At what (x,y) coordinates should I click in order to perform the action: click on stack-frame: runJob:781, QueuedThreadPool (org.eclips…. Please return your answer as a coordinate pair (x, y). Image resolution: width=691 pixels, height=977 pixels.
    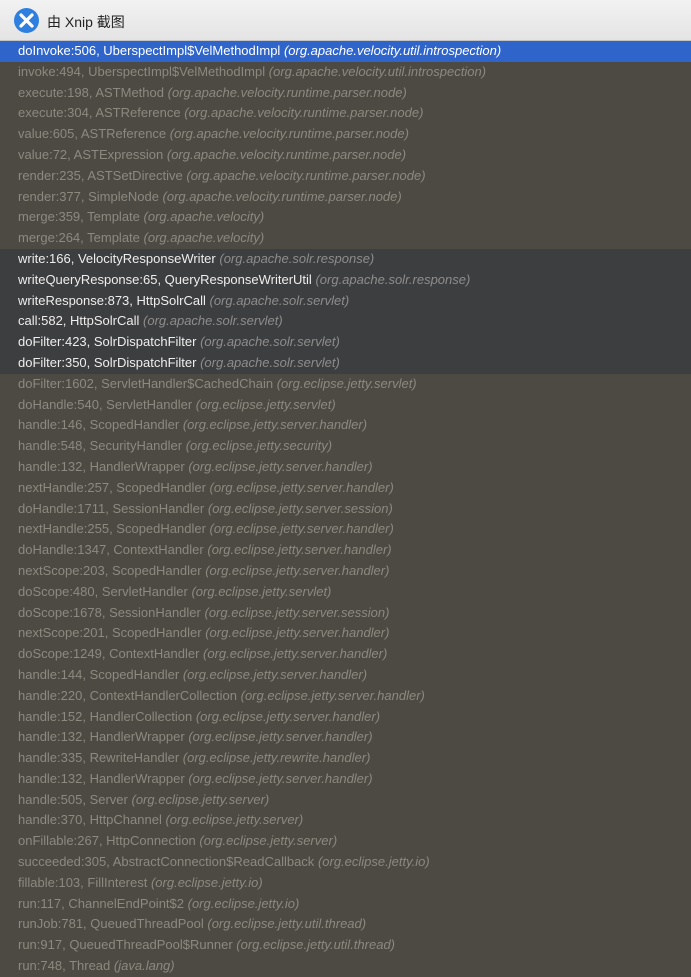
    Looking at the image, I should click on (345, 925).